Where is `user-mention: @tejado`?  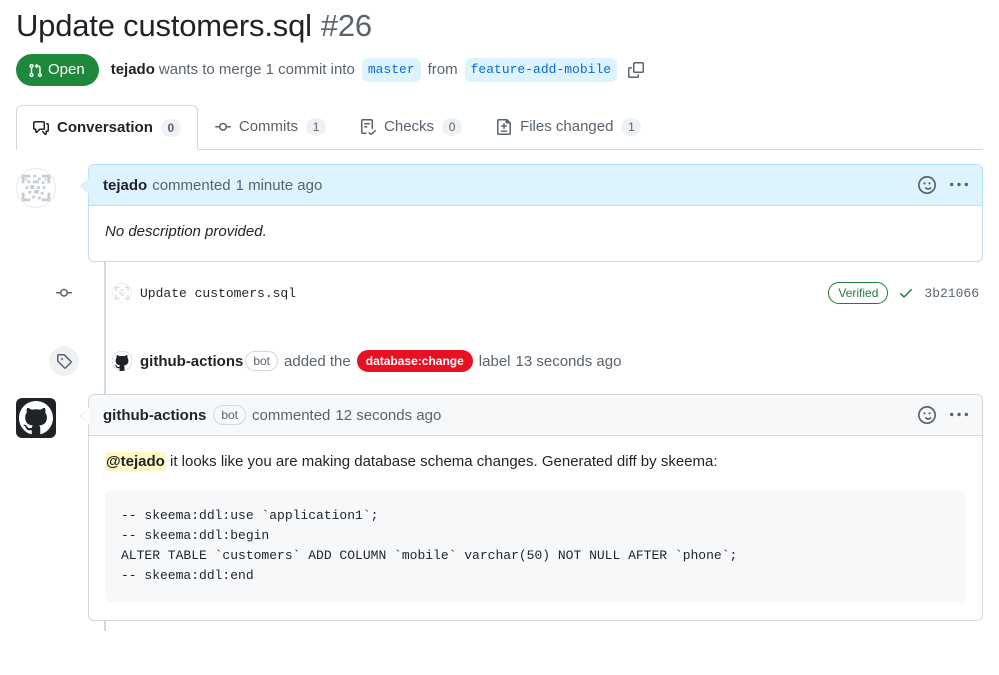
user-mention: @tejado is located at coordinates (135, 462).